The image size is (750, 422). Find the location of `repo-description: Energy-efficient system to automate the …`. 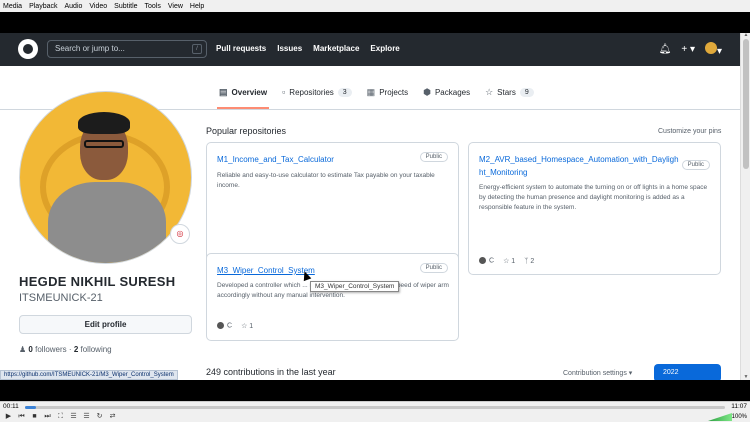

repo-description: Energy-efficient system to automate the … is located at coordinates (593, 197).